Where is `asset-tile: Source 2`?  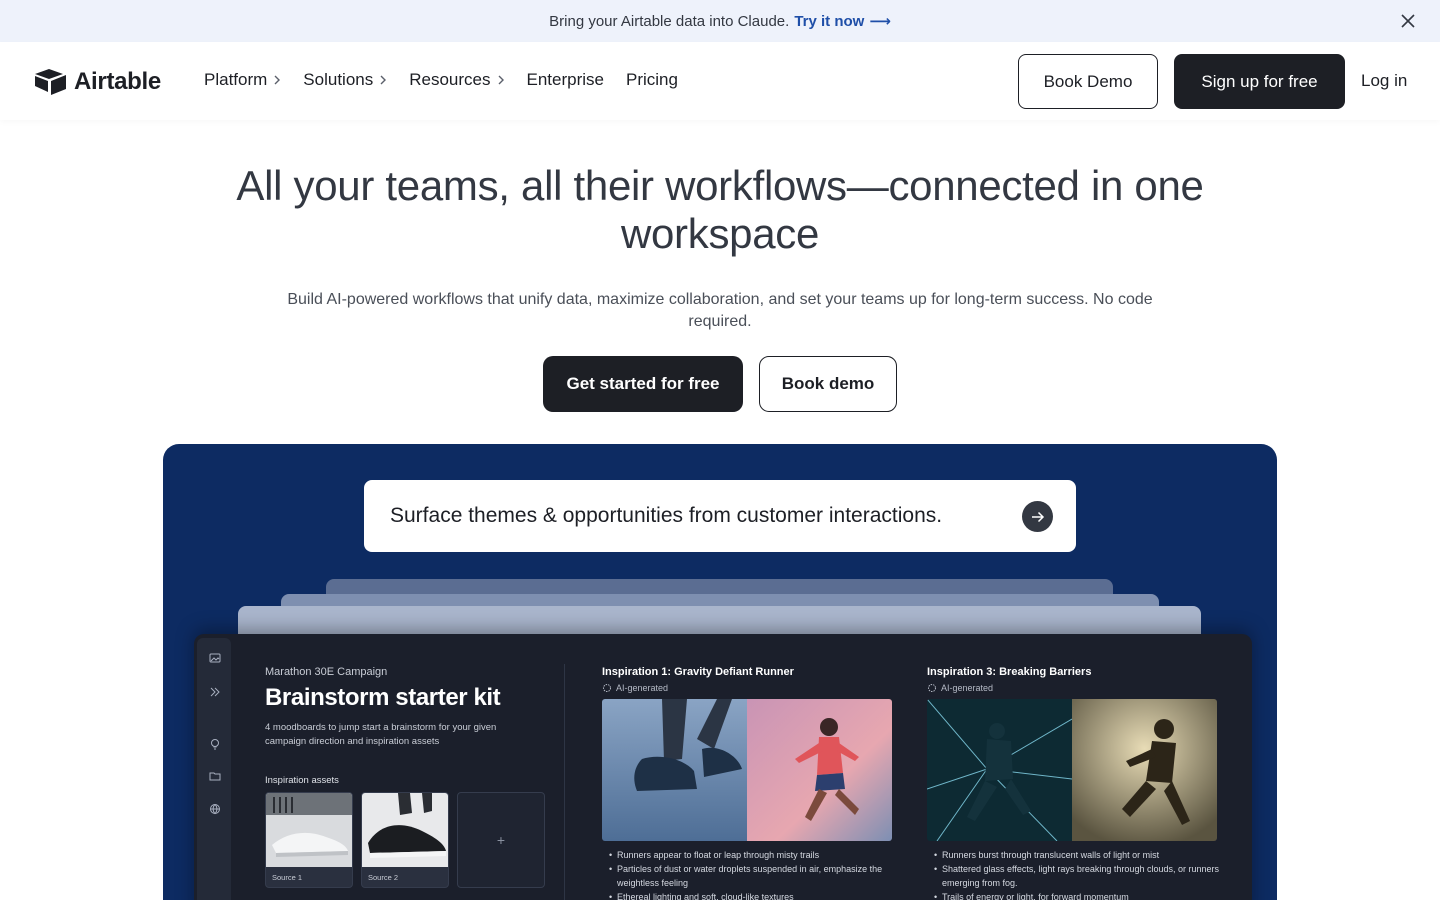 asset-tile: Source 2 is located at coordinates (405, 840).